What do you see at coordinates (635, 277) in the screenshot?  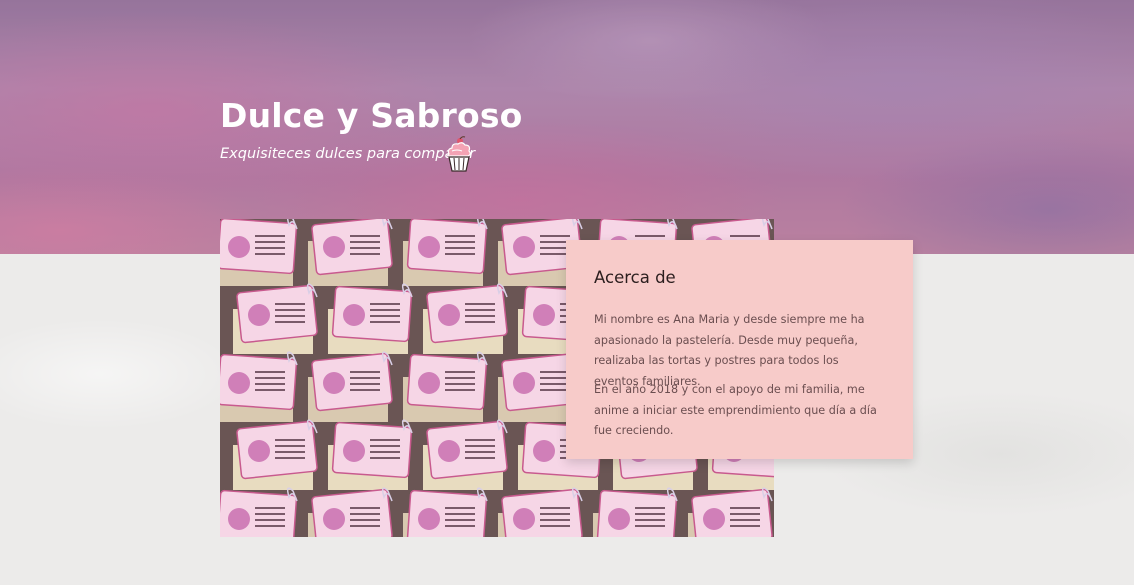 I see `about-heading: Acerca de` at bounding box center [635, 277].